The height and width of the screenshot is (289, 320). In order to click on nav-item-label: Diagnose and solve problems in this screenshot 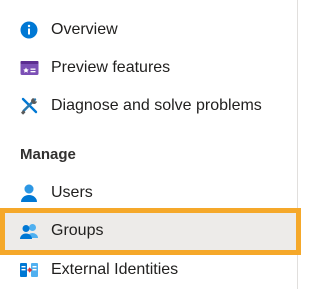, I will do `click(156, 105)`.